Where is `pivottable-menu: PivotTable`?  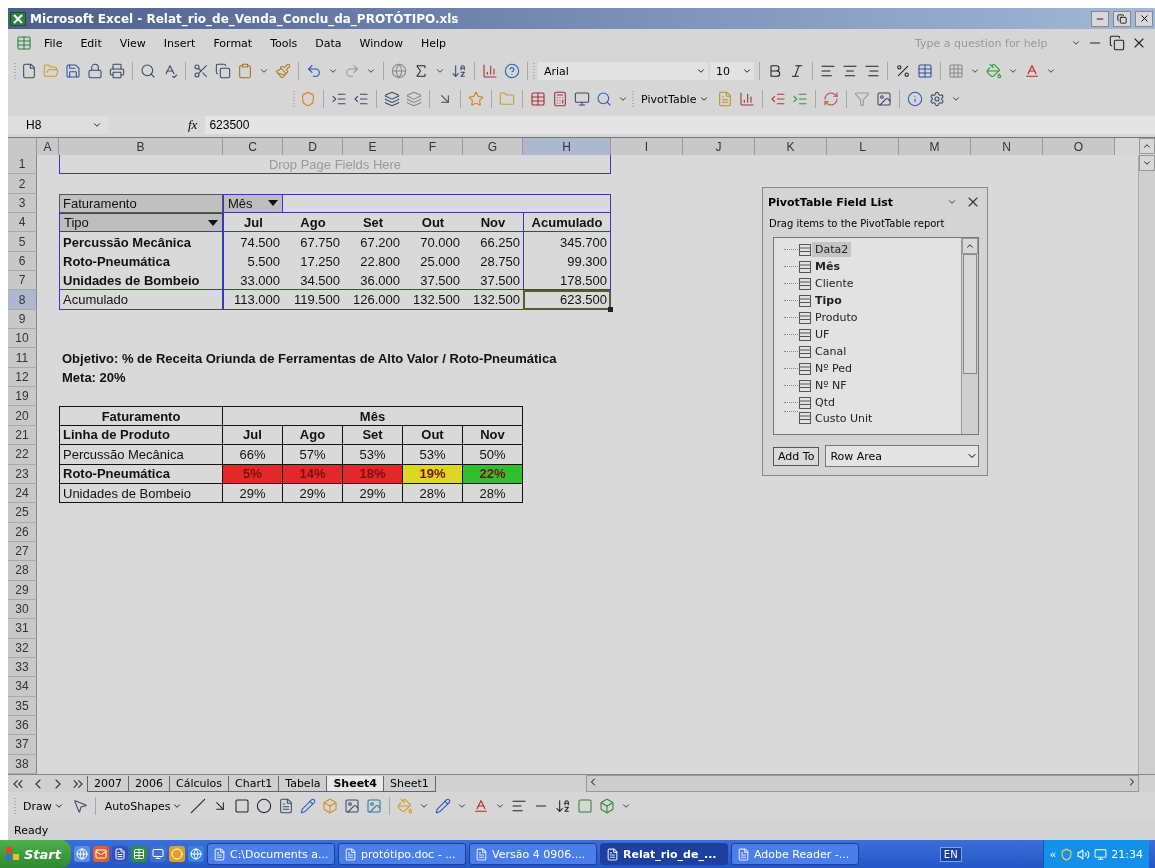 pivottable-menu: PivotTable is located at coordinates (675, 99).